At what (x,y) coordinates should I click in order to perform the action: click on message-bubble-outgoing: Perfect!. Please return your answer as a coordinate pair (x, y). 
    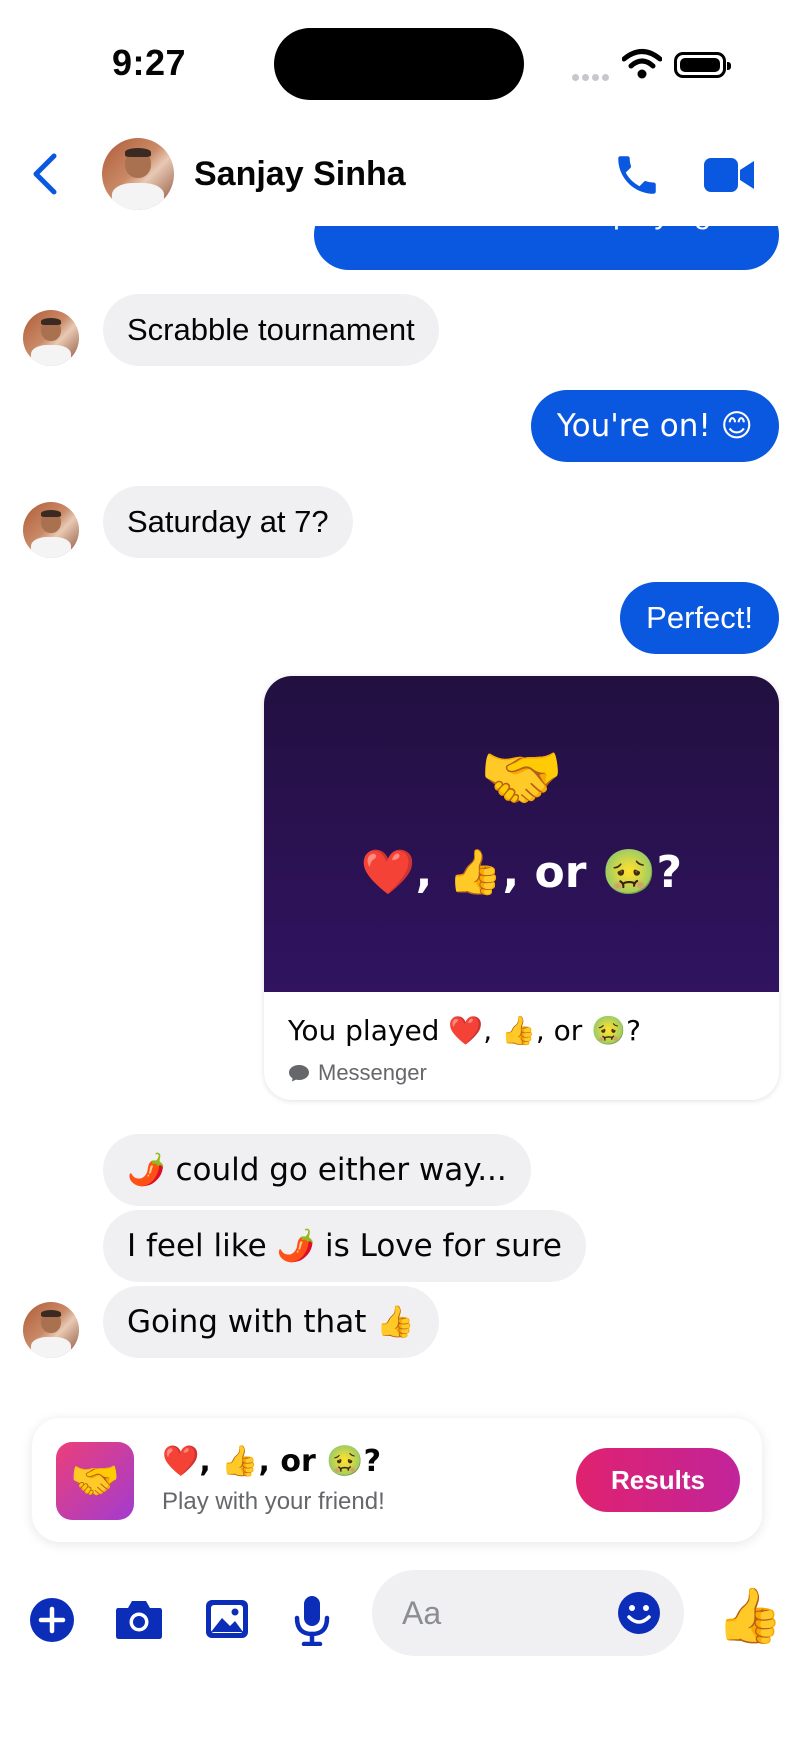
    Looking at the image, I should click on (699, 618).